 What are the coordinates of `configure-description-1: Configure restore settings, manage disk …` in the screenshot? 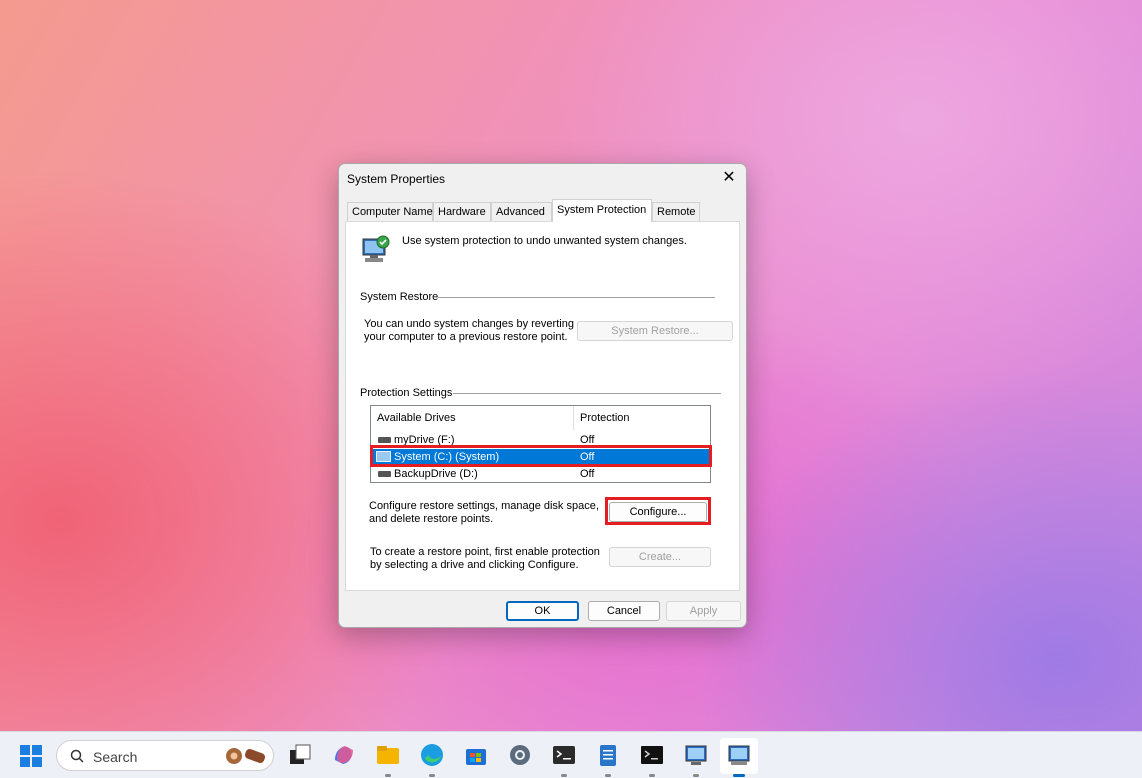 It's located at (484, 506).